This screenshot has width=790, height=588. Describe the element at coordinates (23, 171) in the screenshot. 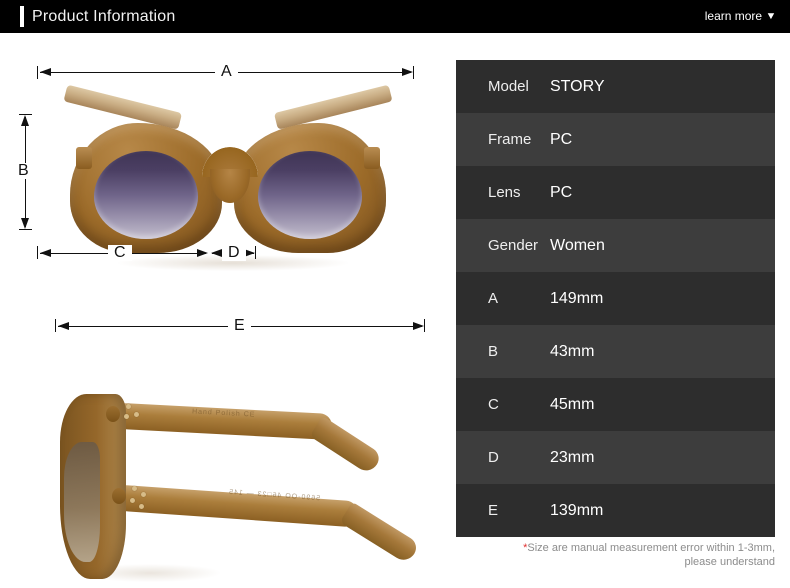

I see `dimension-label-b: B` at that location.